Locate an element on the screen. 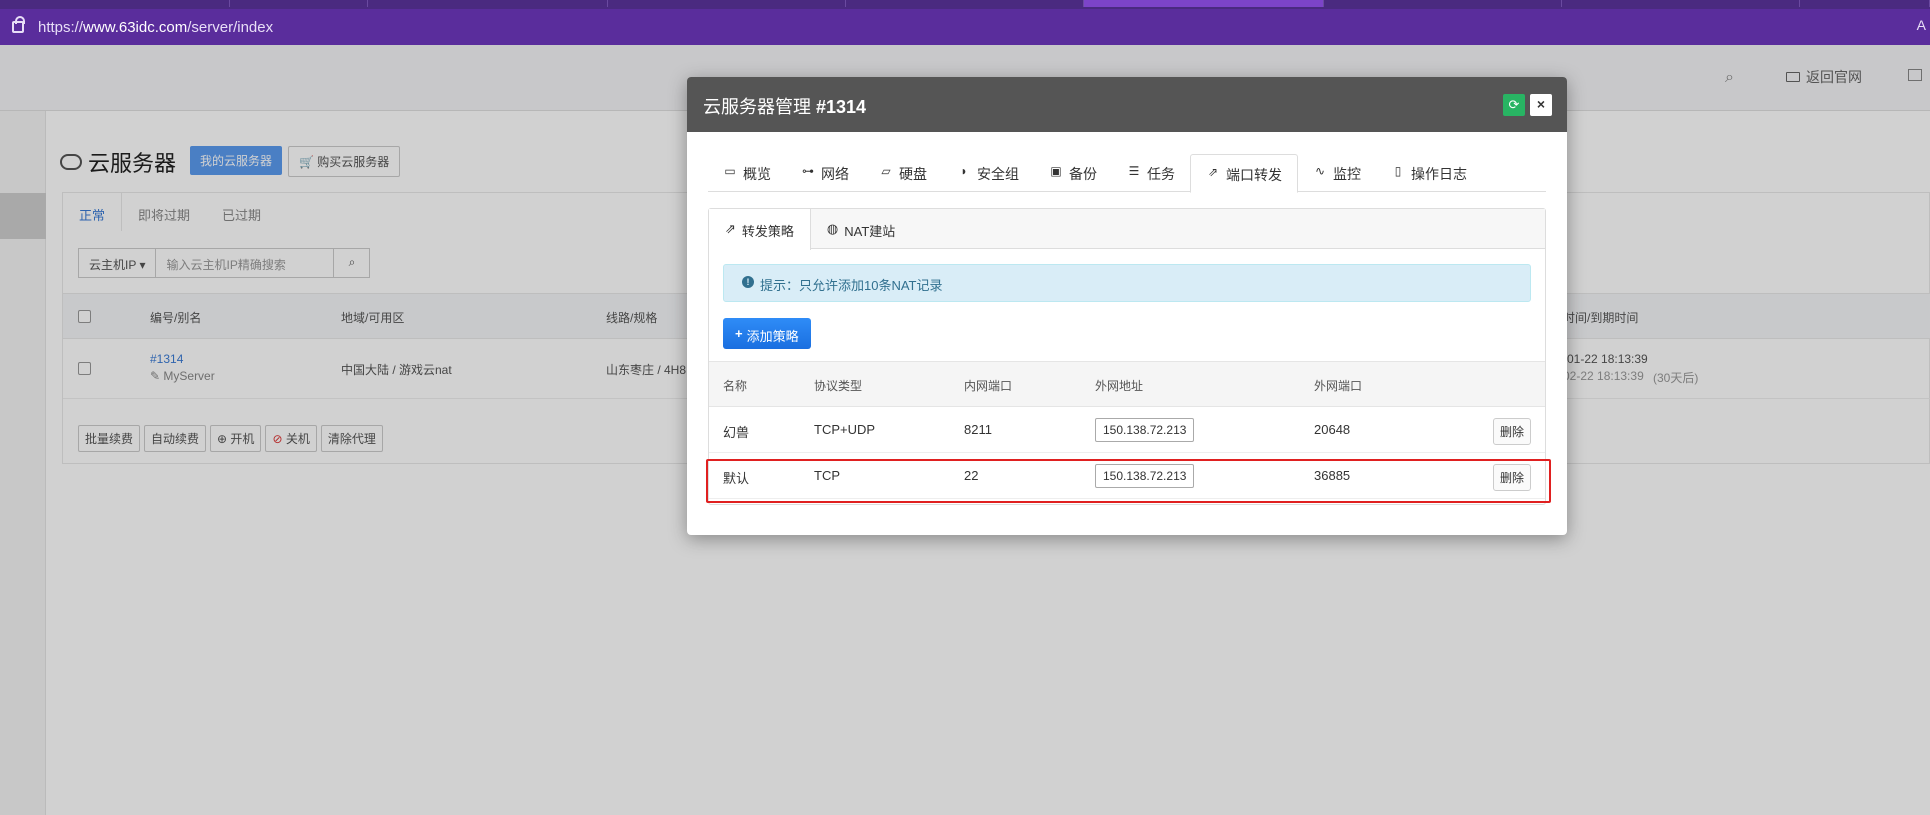 The image size is (1930, 815). rule-protocol: TCP+UDP is located at coordinates (845, 429).